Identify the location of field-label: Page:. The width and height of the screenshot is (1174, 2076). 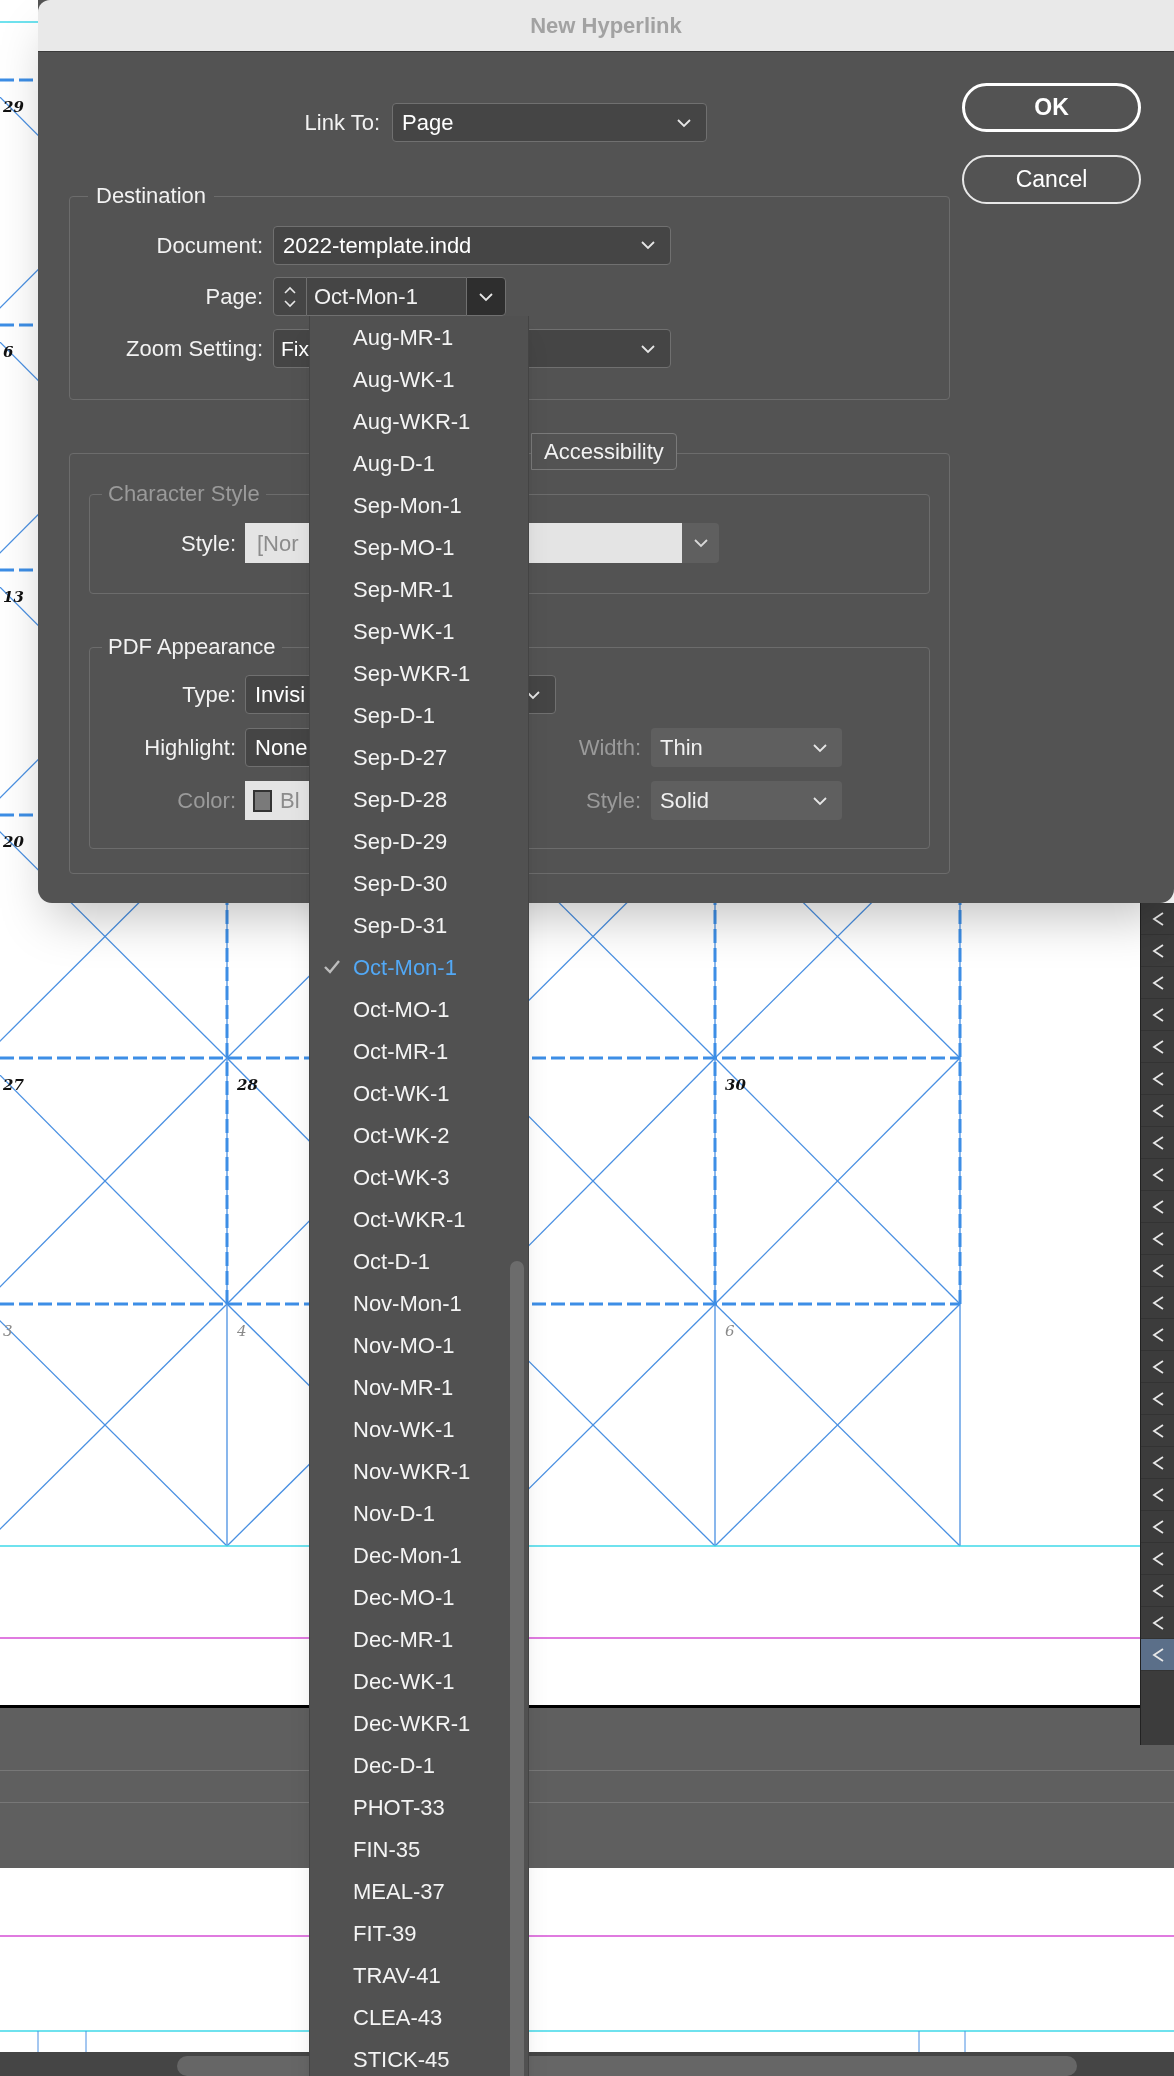
(234, 297).